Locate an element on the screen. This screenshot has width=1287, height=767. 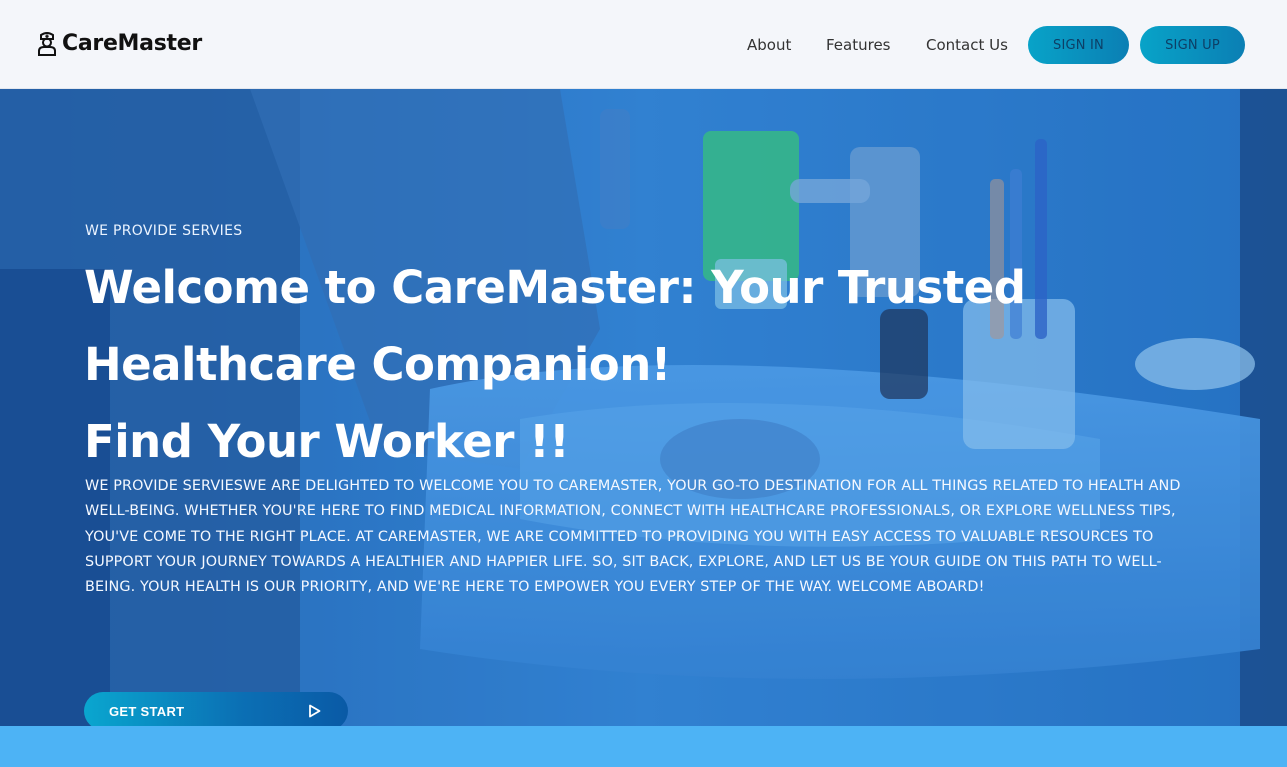
nav-link-about: About is located at coordinates (769, 45).